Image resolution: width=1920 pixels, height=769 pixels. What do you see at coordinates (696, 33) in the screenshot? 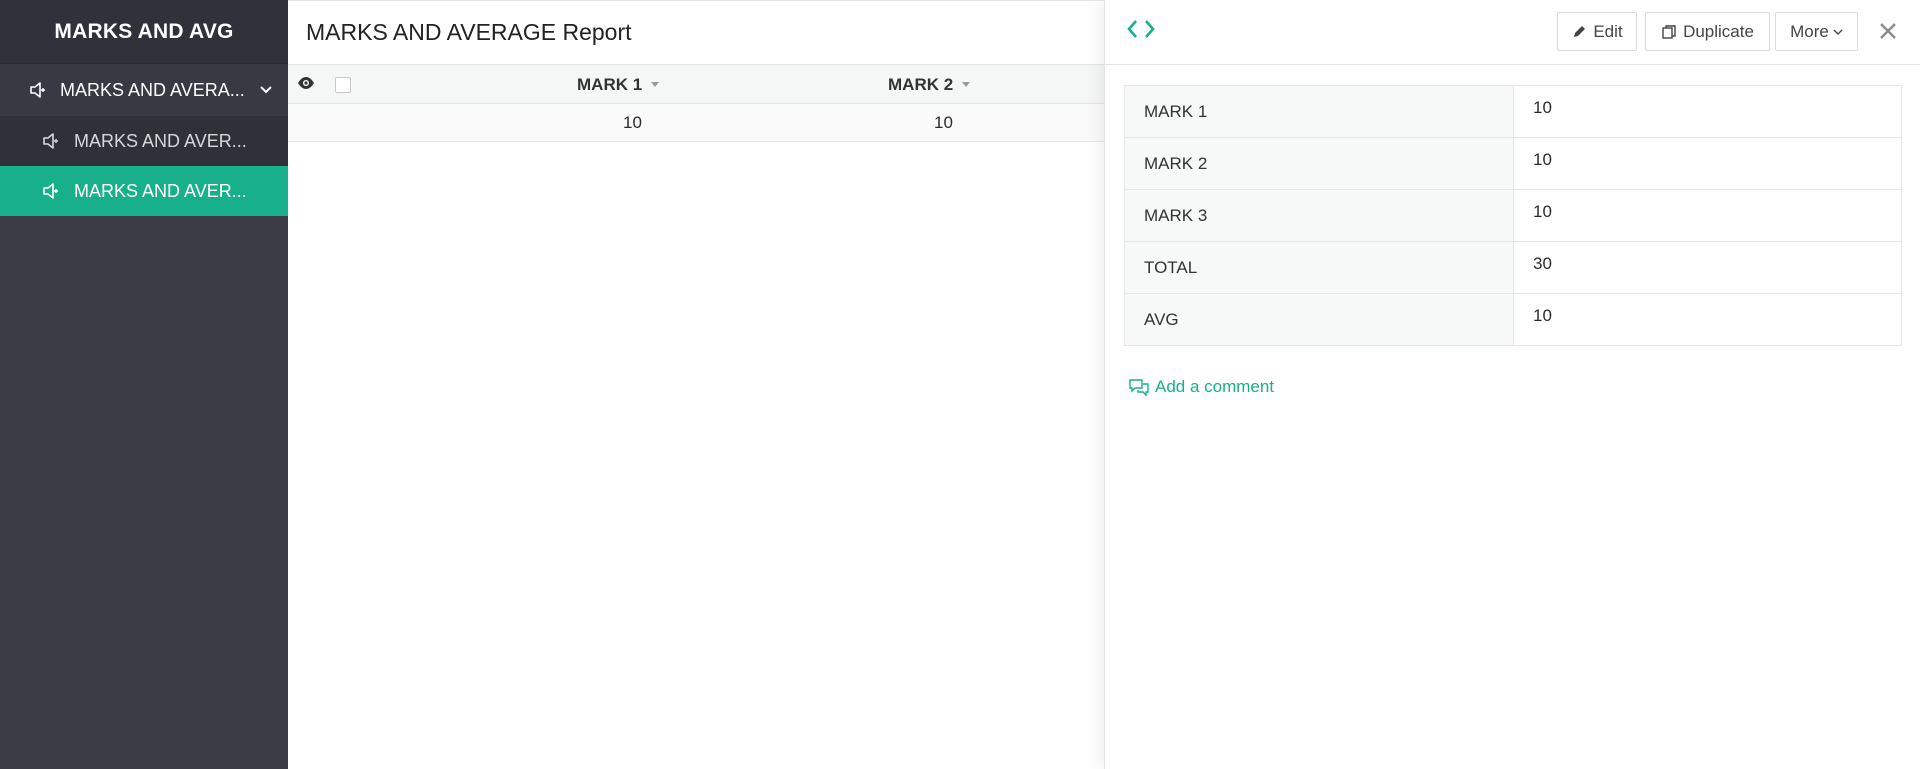
I see `page-title: MARKS AND AVERAGE Report` at bounding box center [696, 33].